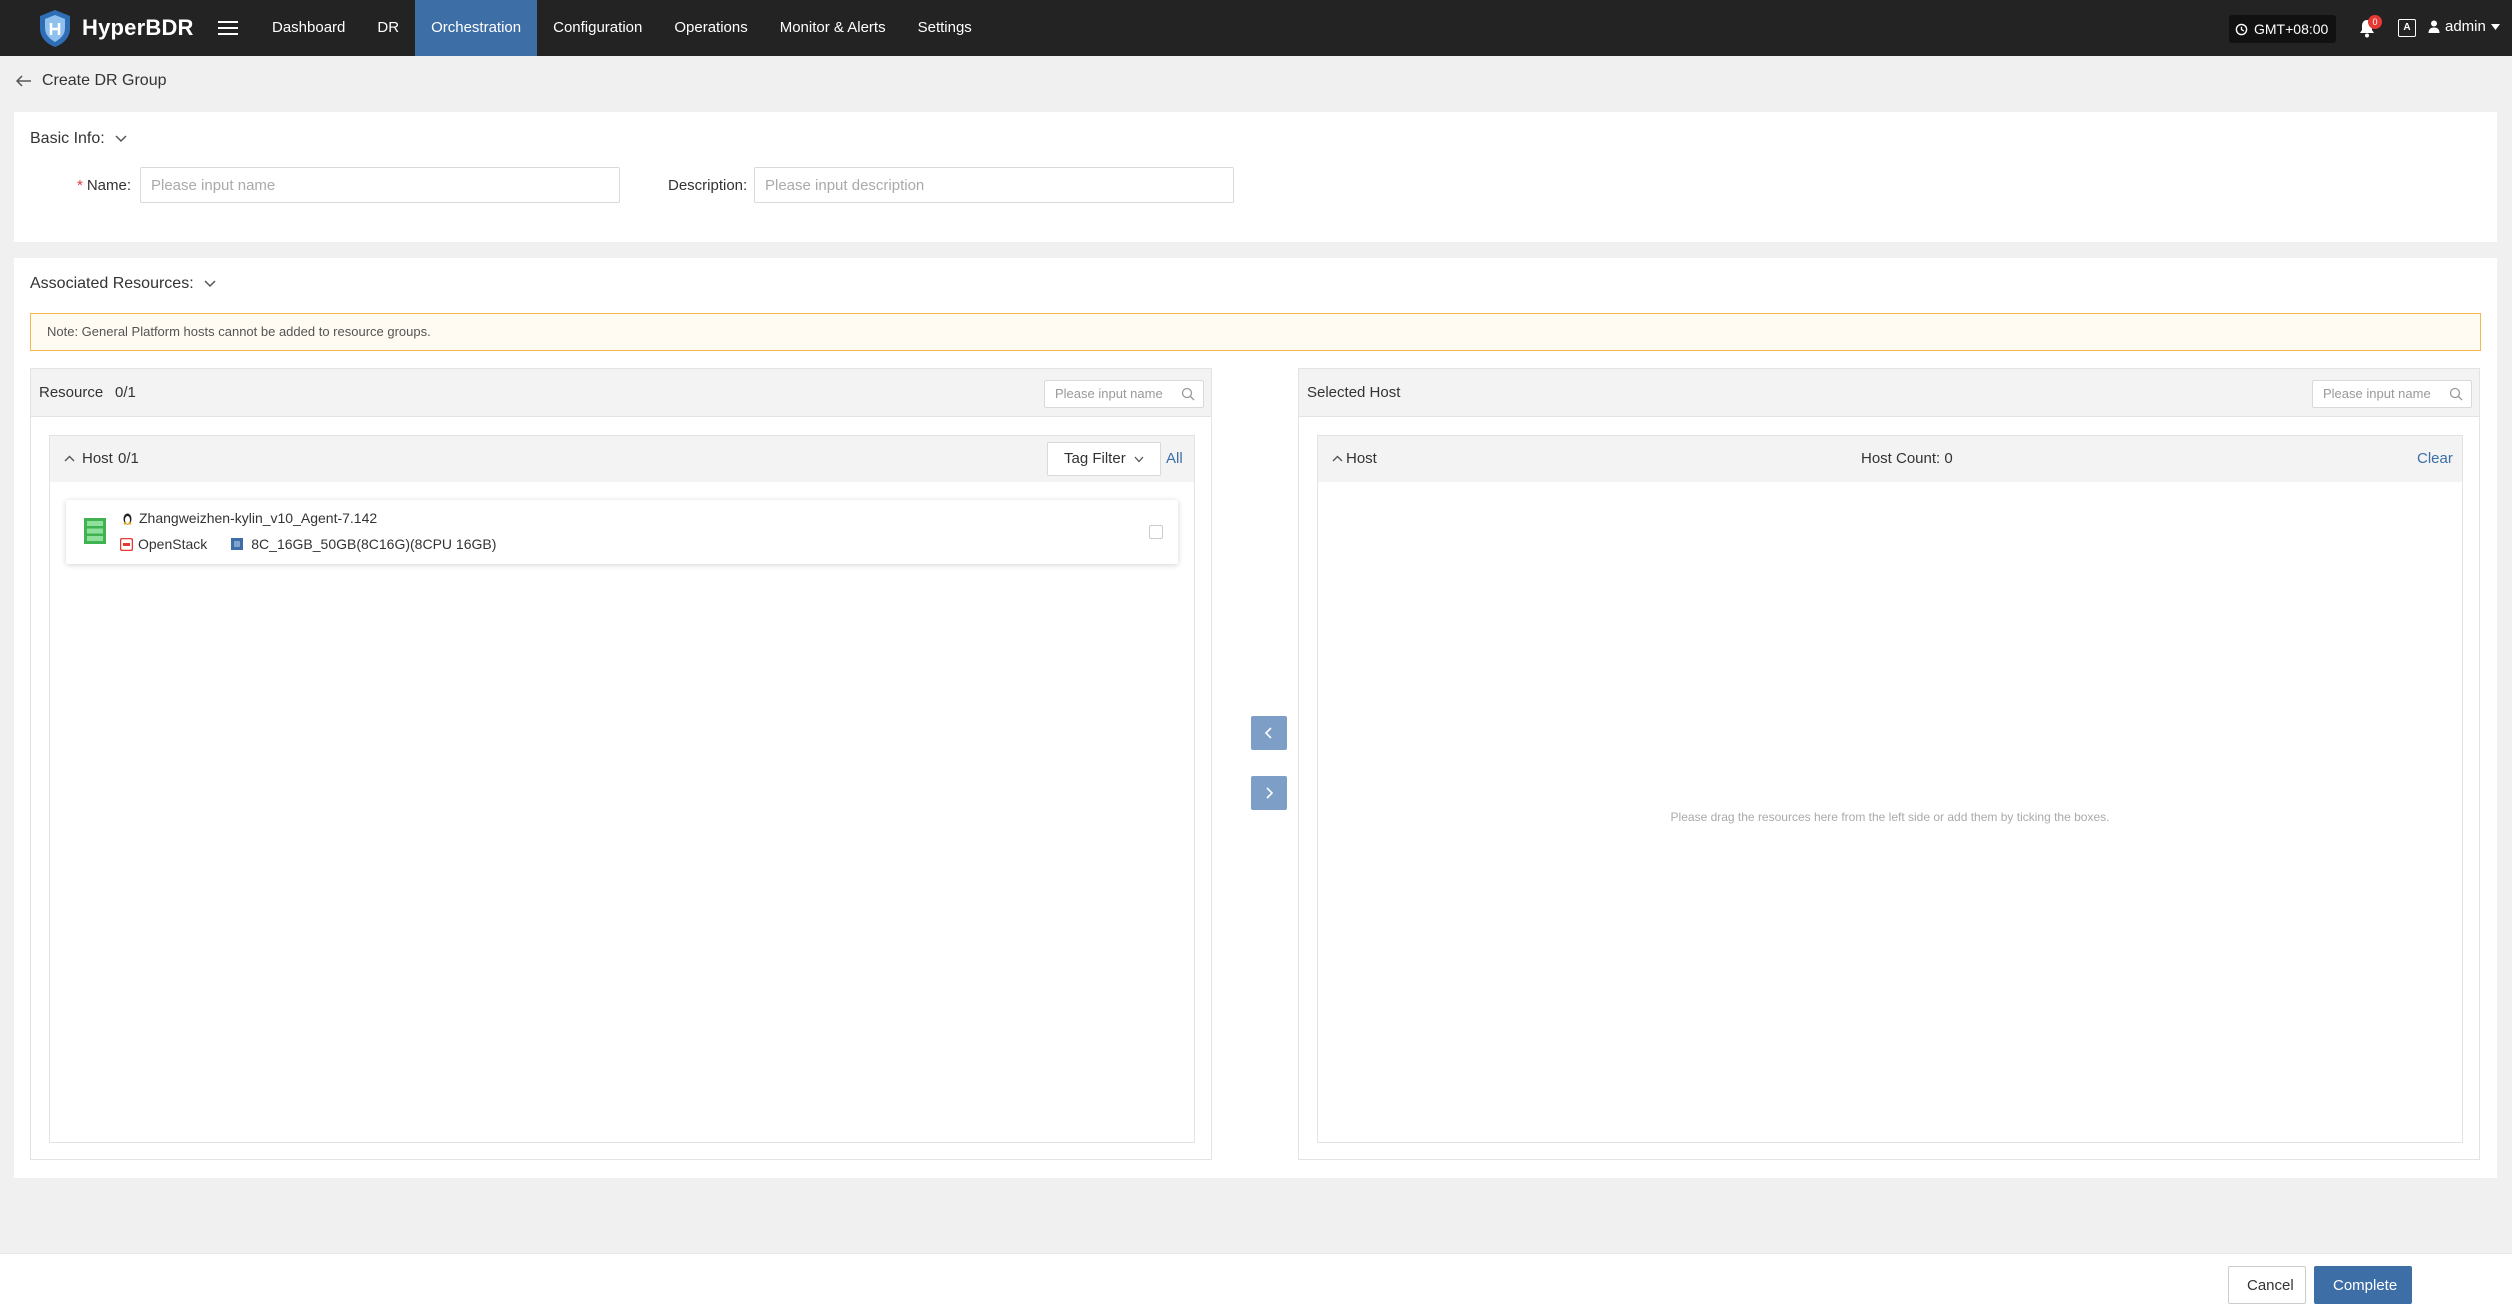  I want to click on host-name: Zhangweizhen-kylin_v10_Agent-7.142, so click(258, 518).